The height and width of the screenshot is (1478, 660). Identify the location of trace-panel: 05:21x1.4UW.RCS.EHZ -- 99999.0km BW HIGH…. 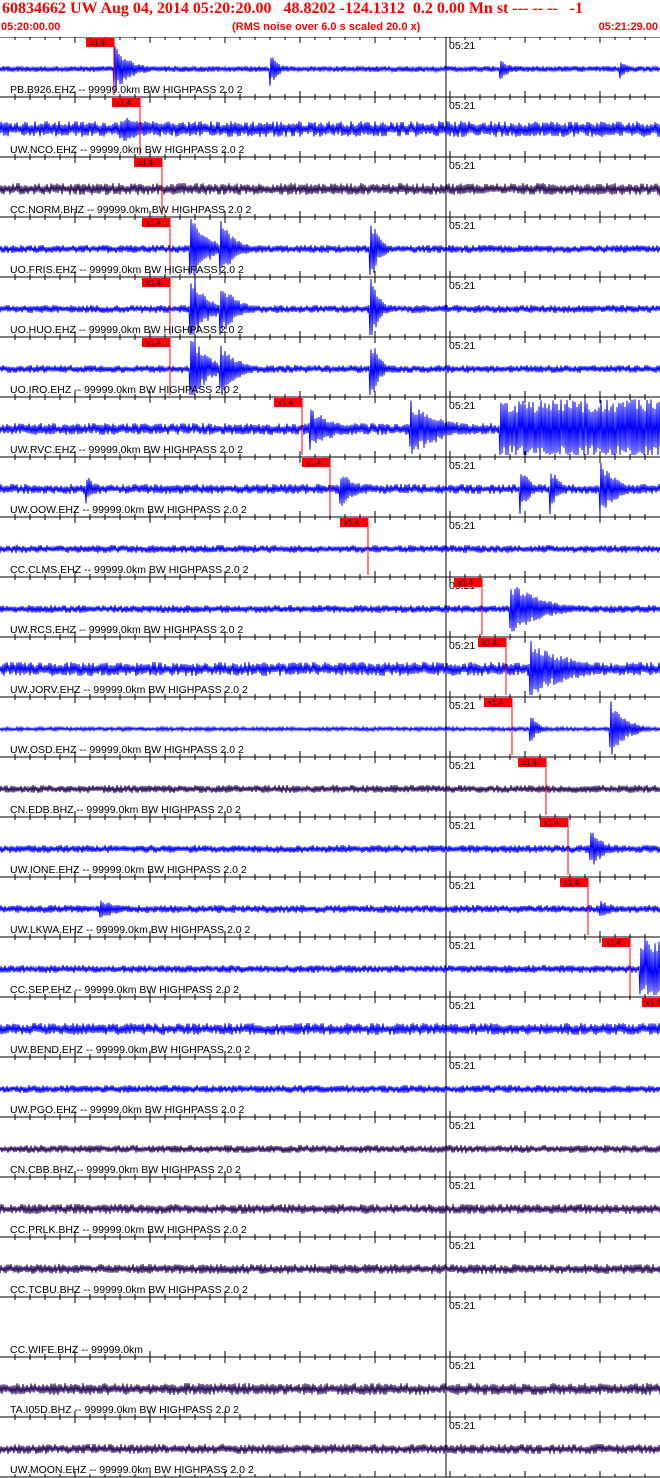
(330, 606).